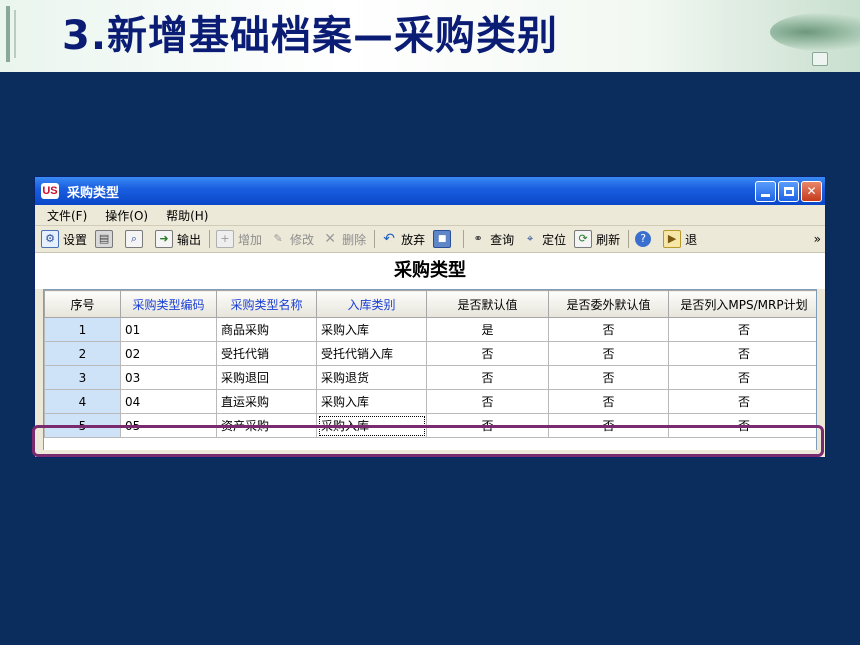 The image size is (860, 645). Describe the element at coordinates (278, 238) in the screenshot. I see `edit-pencil-icon: ✎` at that location.